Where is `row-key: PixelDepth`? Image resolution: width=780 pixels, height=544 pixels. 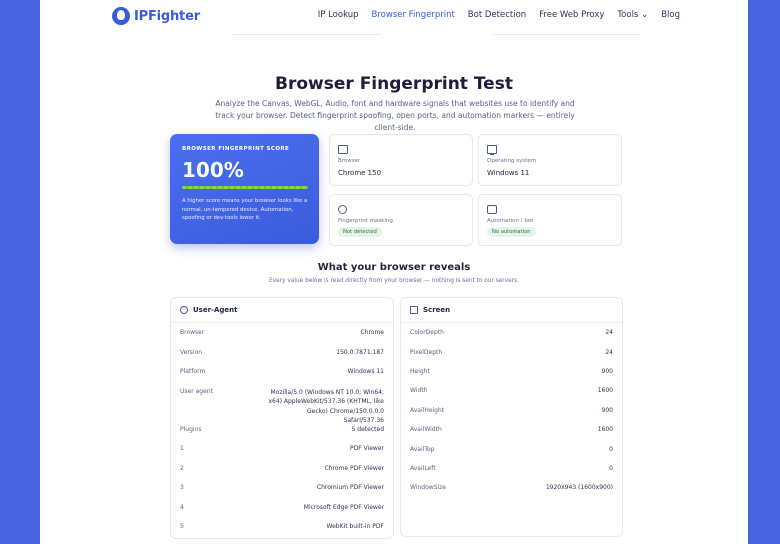 row-key: PixelDepth is located at coordinates (426, 352).